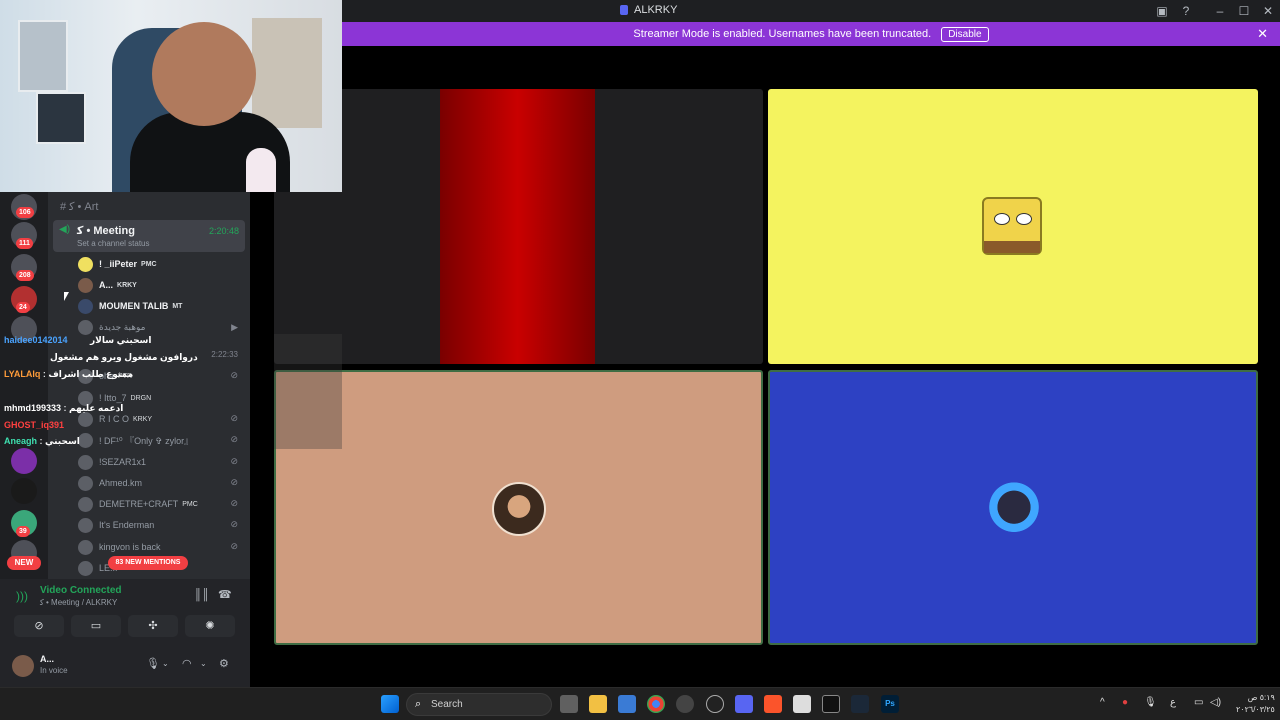 The height and width of the screenshot is (720, 1280). I want to click on obs-icon, so click(715, 704).